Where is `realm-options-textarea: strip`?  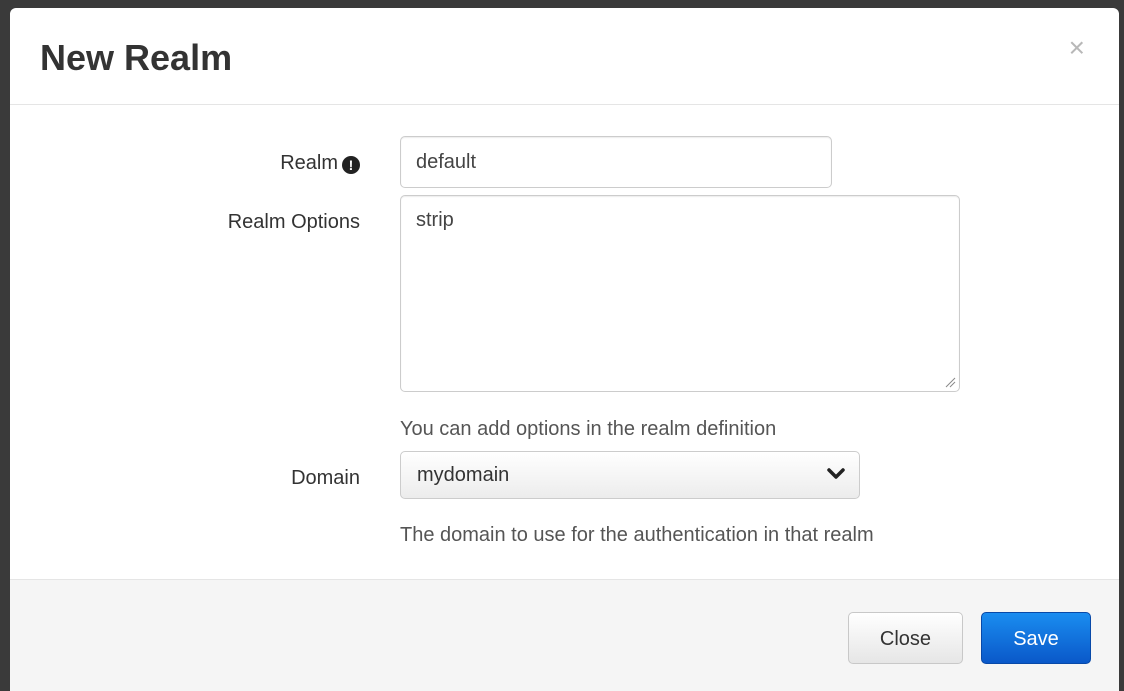
realm-options-textarea: strip is located at coordinates (680, 293).